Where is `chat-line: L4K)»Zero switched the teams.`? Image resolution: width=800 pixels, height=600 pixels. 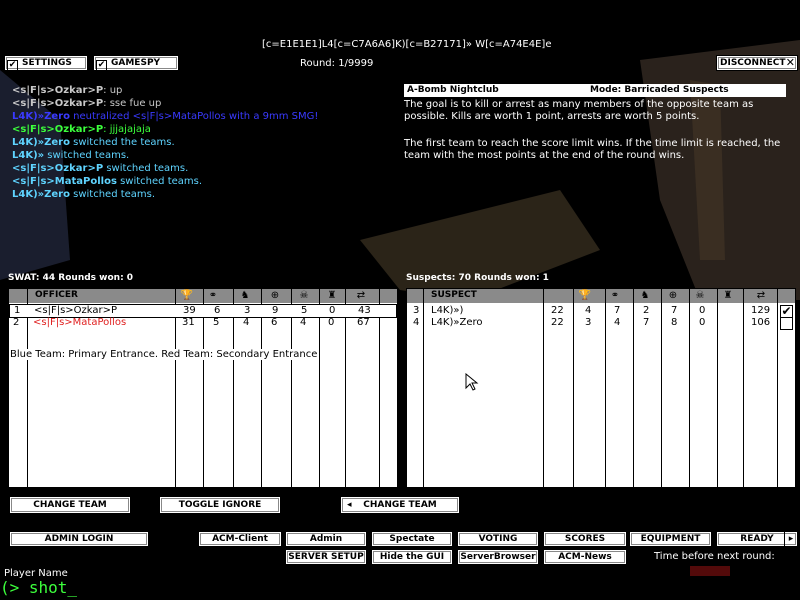
chat-line: L4K)»Zero switched the teams. is located at coordinates (202, 142).